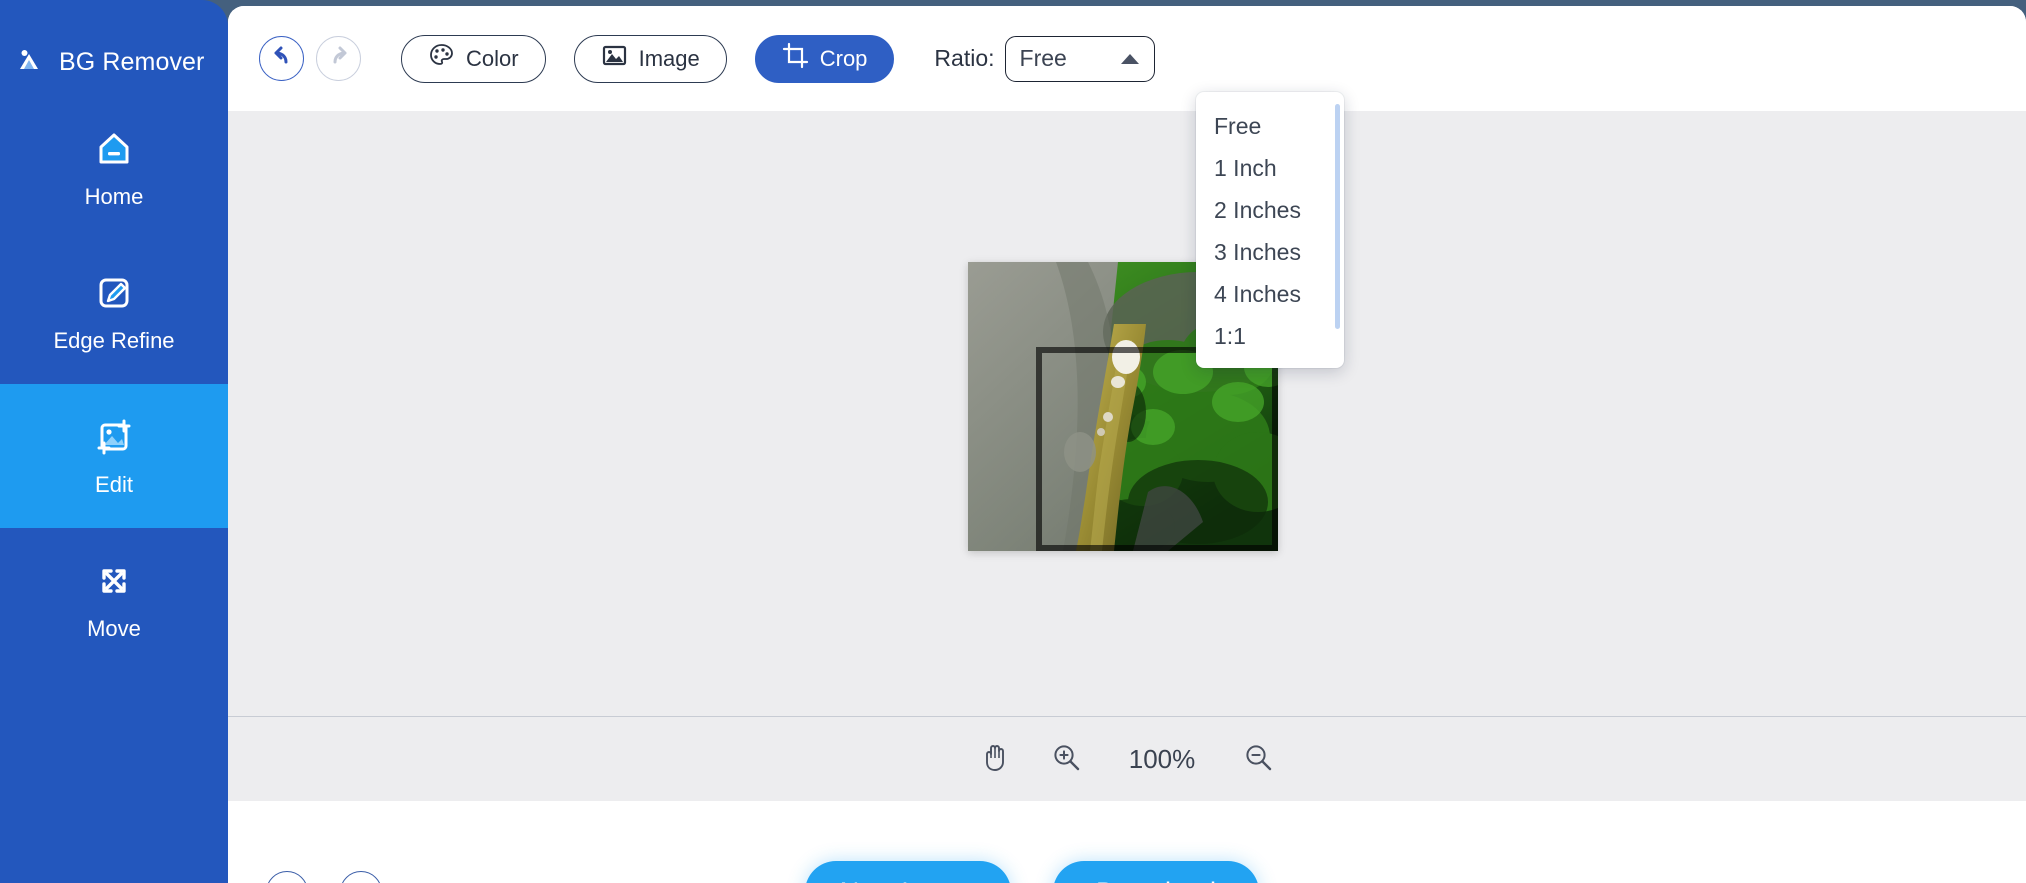 This screenshot has width=2026, height=883. I want to click on sidebar-item-label: Move, so click(114, 628).